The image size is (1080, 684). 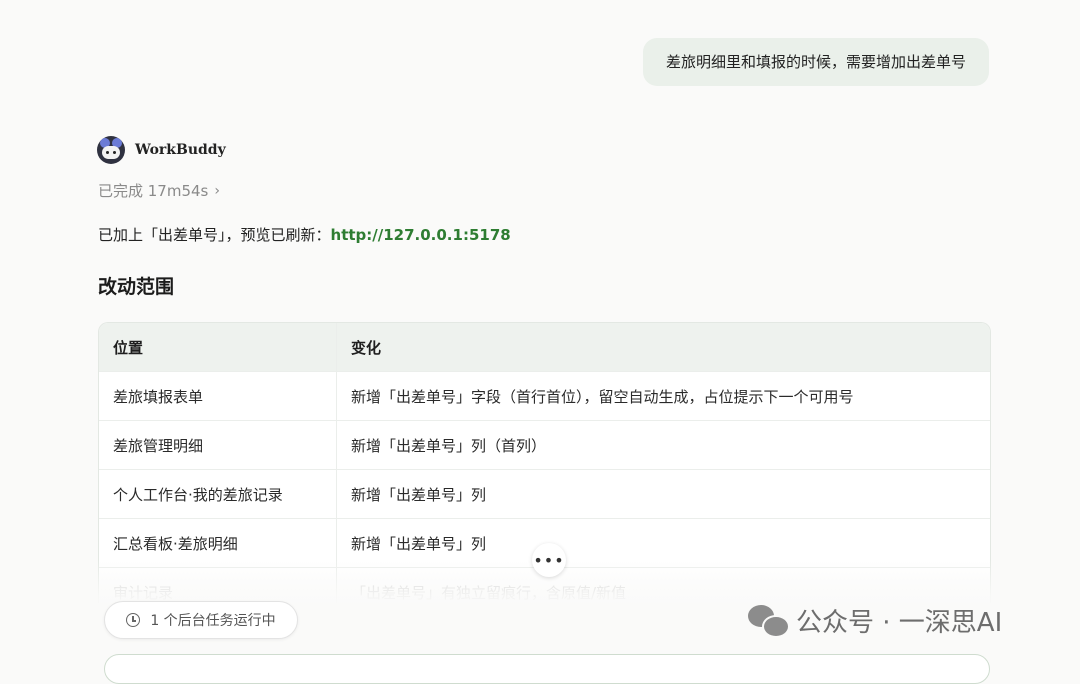 I want to click on wechat-icon, so click(x=769, y=620).